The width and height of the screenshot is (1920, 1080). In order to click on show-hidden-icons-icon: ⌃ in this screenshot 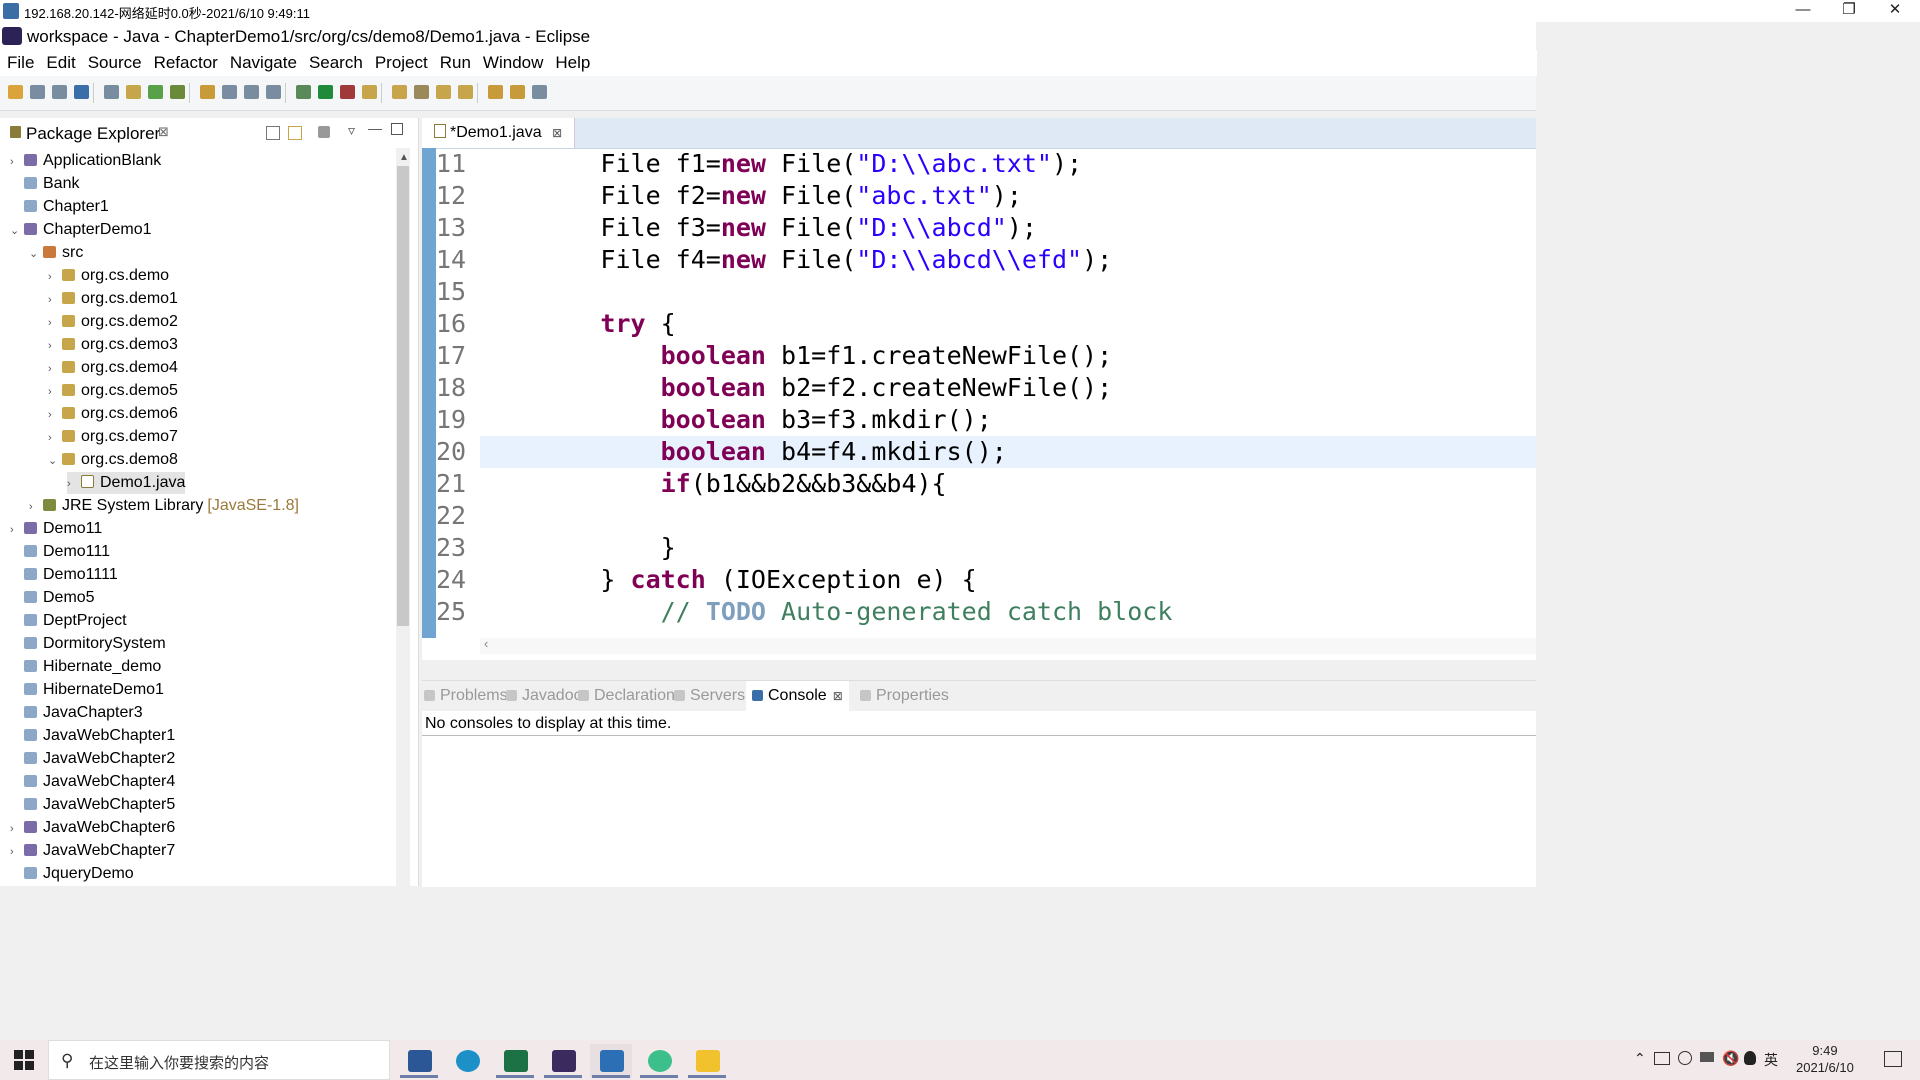, I will do `click(1640, 1058)`.